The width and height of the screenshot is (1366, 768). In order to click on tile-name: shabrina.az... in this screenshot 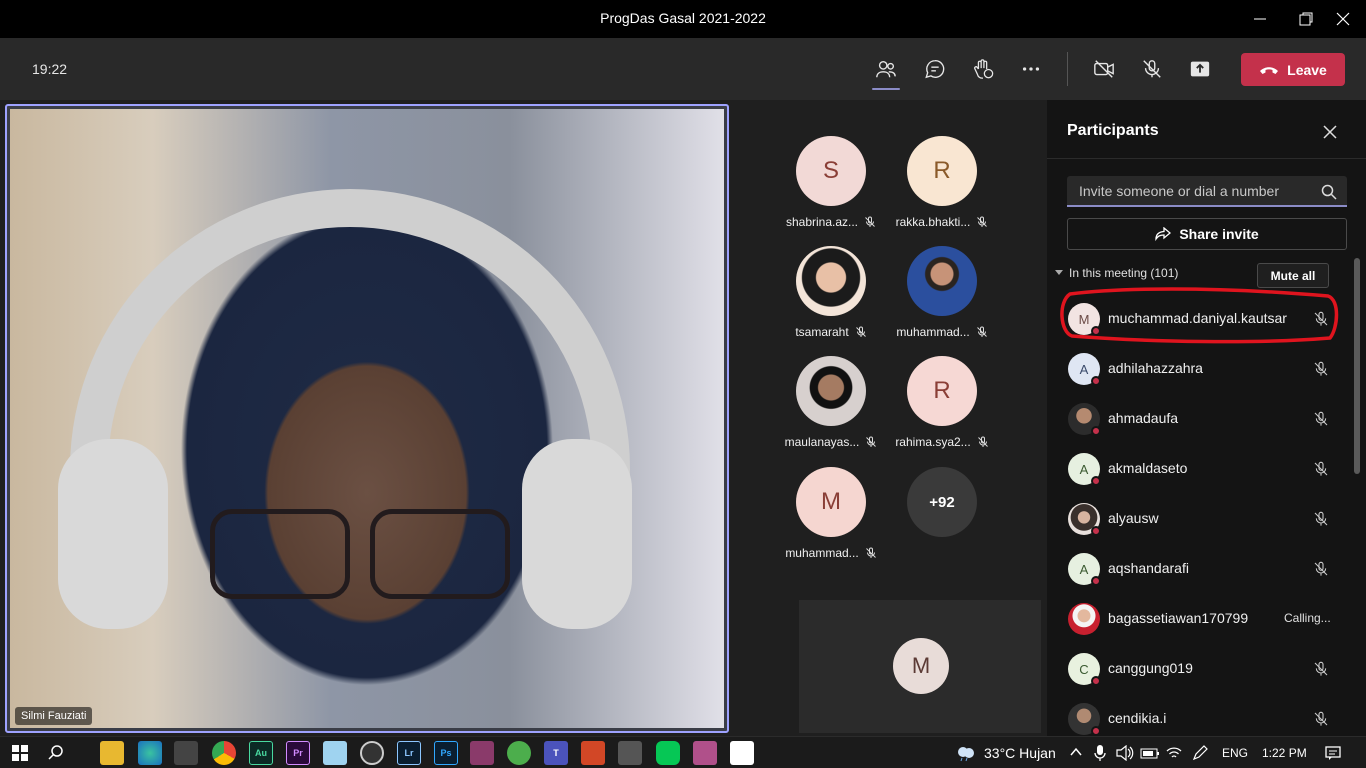, I will do `click(822, 222)`.